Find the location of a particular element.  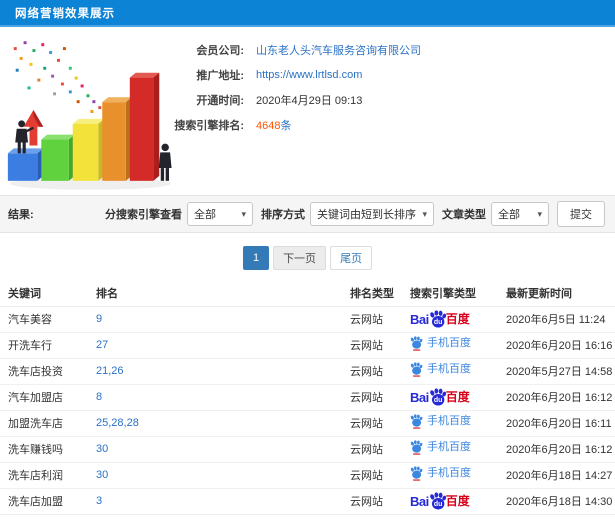

table-row: 开洗车行 27 云网站 手机百度 2020年6月20日 16:16 is located at coordinates (307, 345).